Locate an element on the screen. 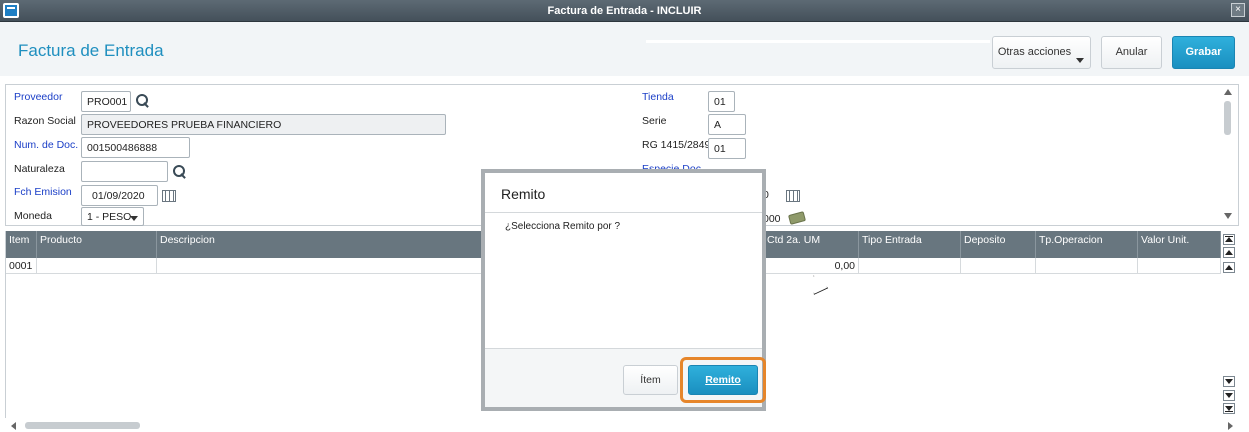  proveedor-label: Proveedor is located at coordinates (38, 97).